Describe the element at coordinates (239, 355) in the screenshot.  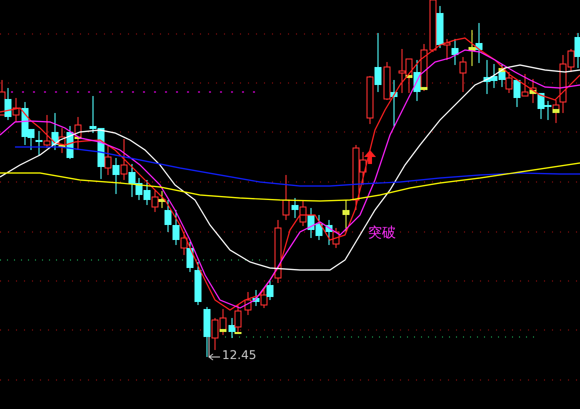
I see `low-price-label: 12.45` at that location.